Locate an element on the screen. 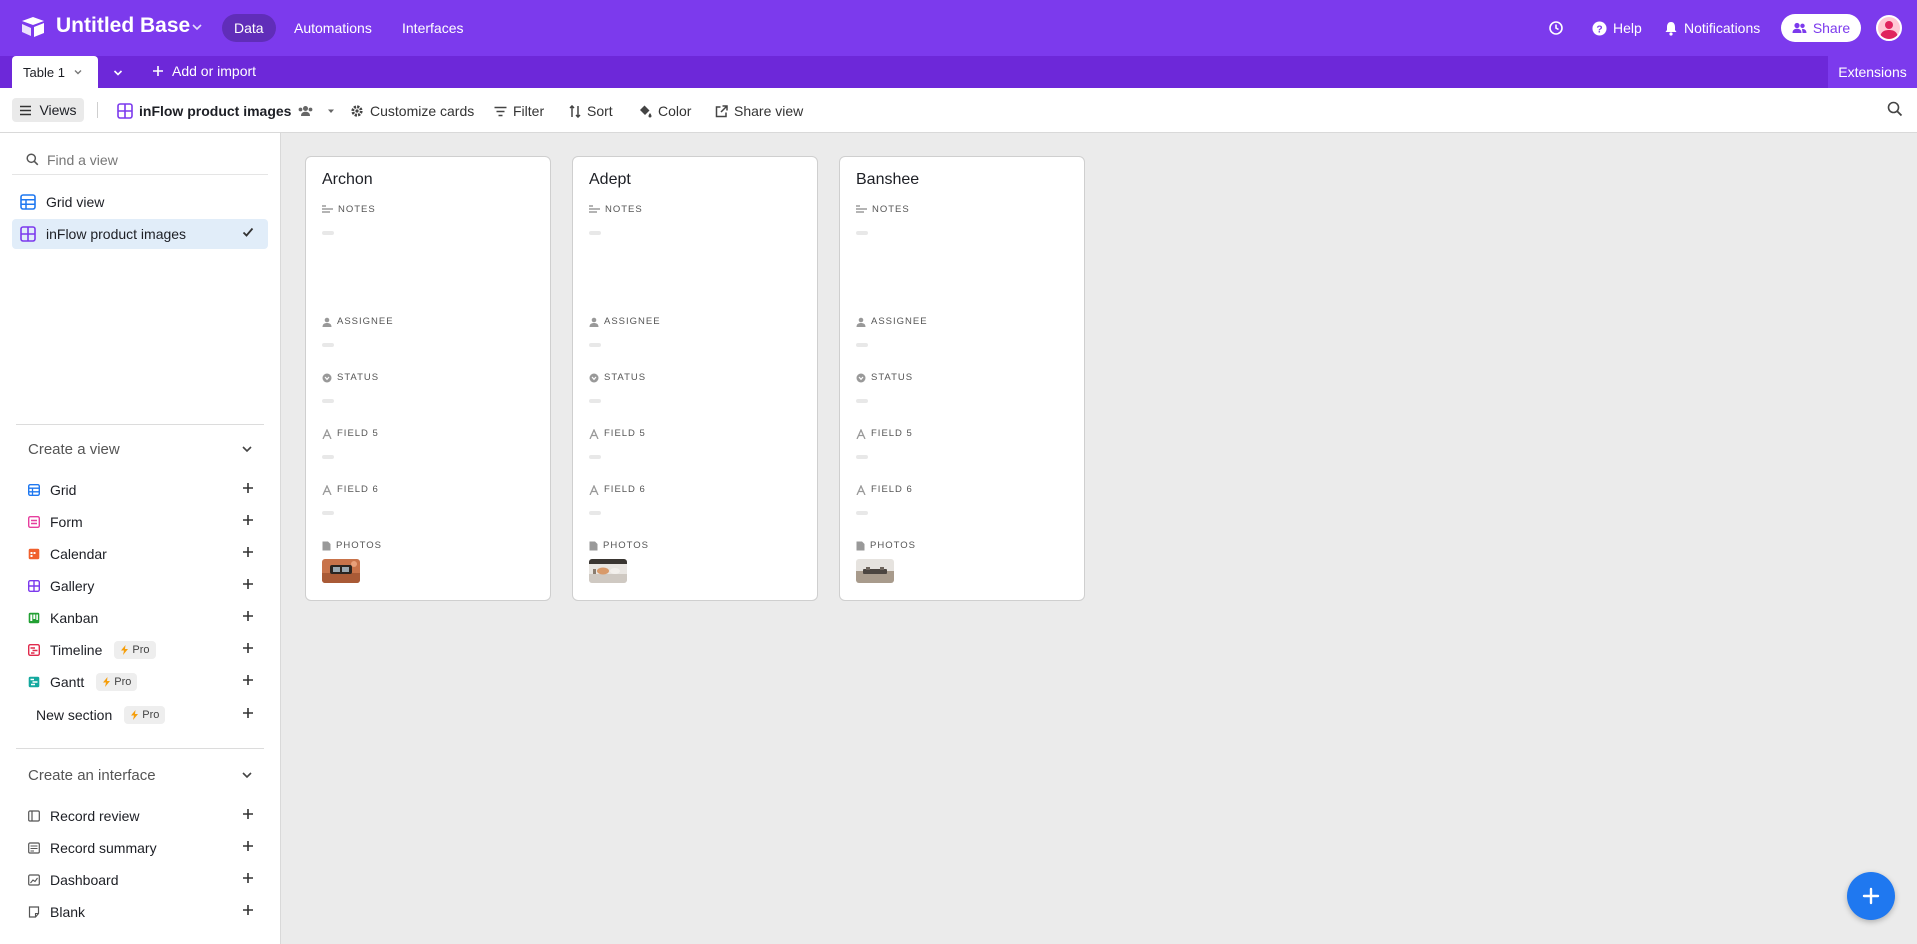 The height and width of the screenshot is (944, 1917). add-or-import-button: Add or import is located at coordinates (204, 71).